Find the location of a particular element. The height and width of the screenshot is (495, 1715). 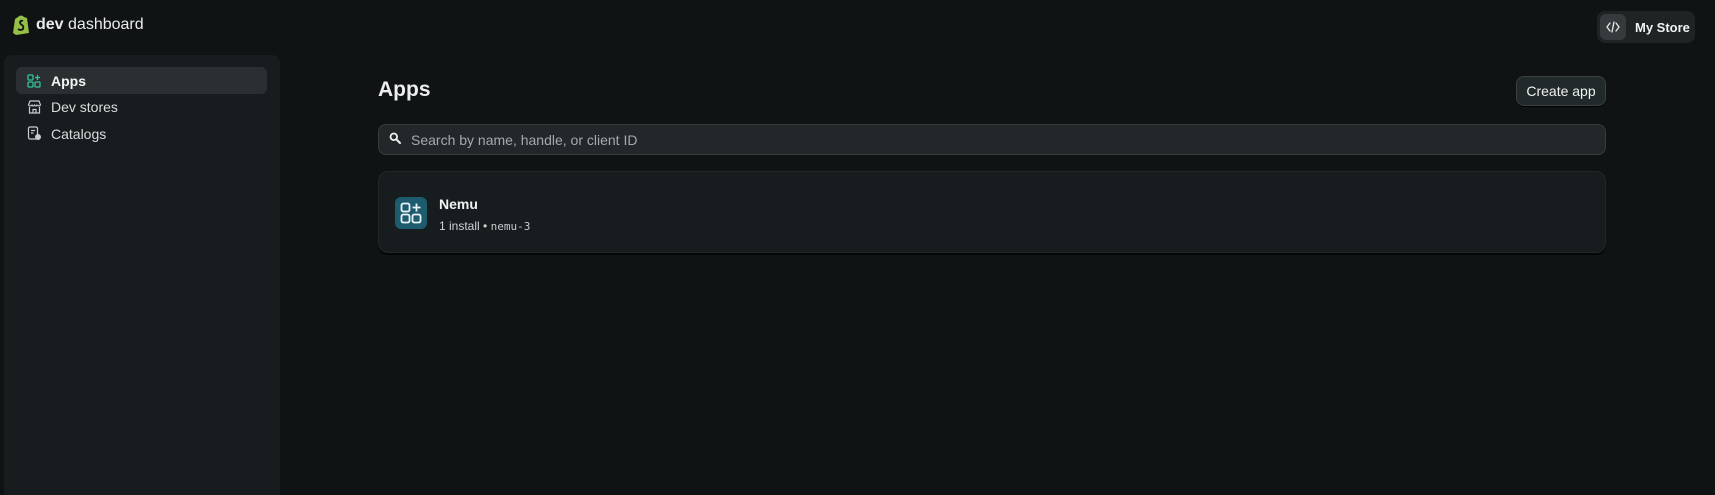

catalog-icon is located at coordinates (34, 134).